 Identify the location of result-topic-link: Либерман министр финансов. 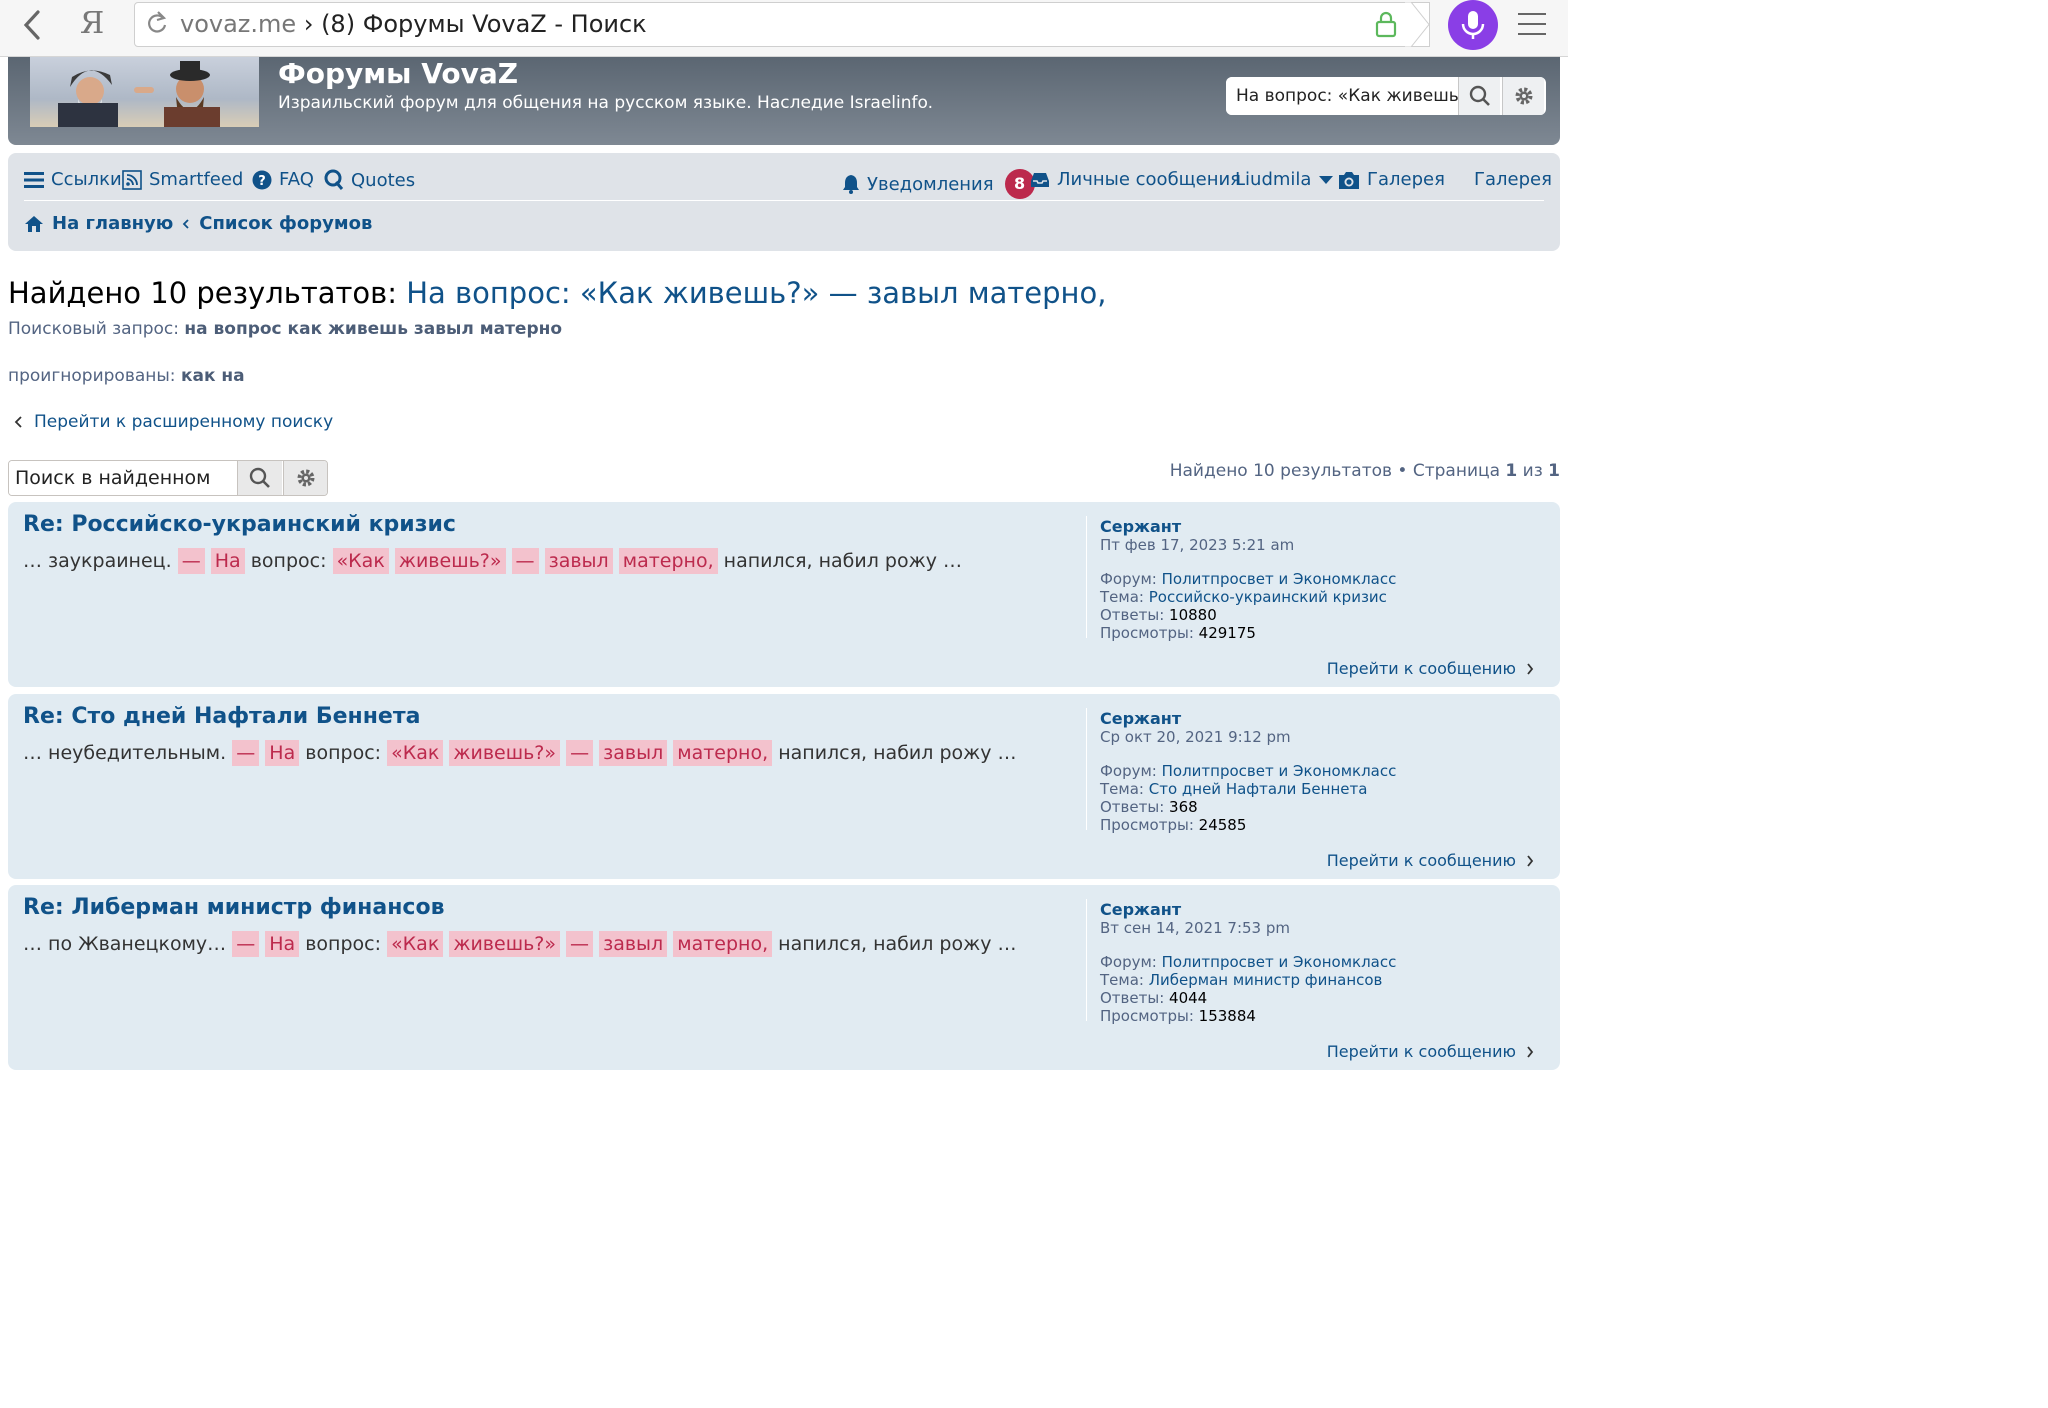
(1266, 980).